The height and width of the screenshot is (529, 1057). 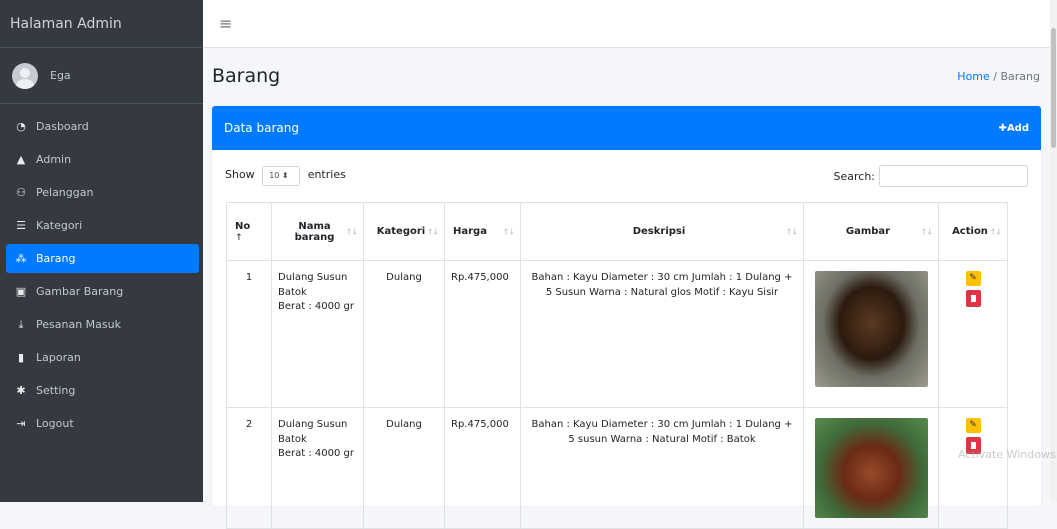 I want to click on th-gambar-label: Gambar, so click(x=868, y=231).